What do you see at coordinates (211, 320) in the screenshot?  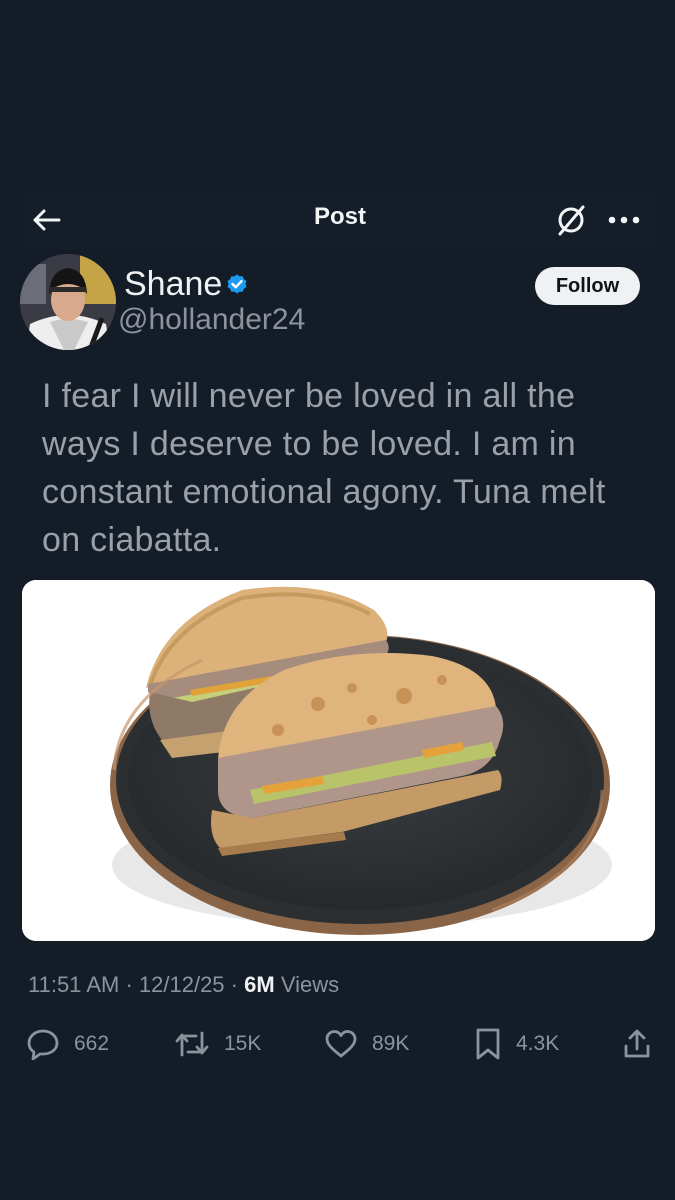 I see `author-handle: @hollander24` at bounding box center [211, 320].